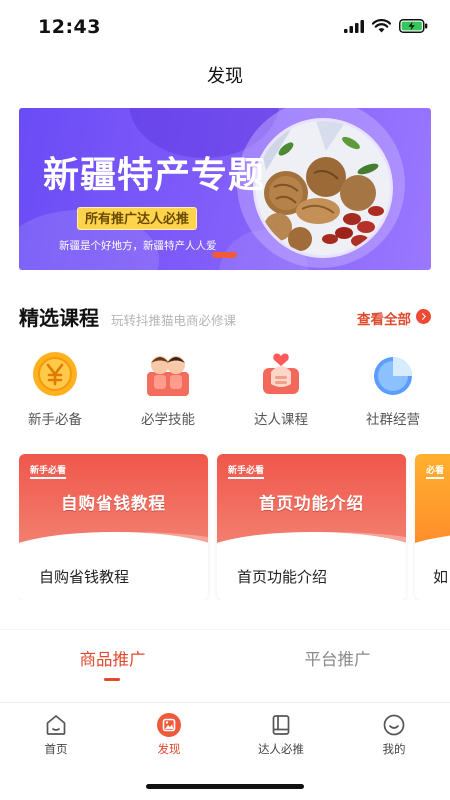  I want to click on courses-header: 精选课程 玩转抖推猫电商必修课 查看全部, so click(225, 317).